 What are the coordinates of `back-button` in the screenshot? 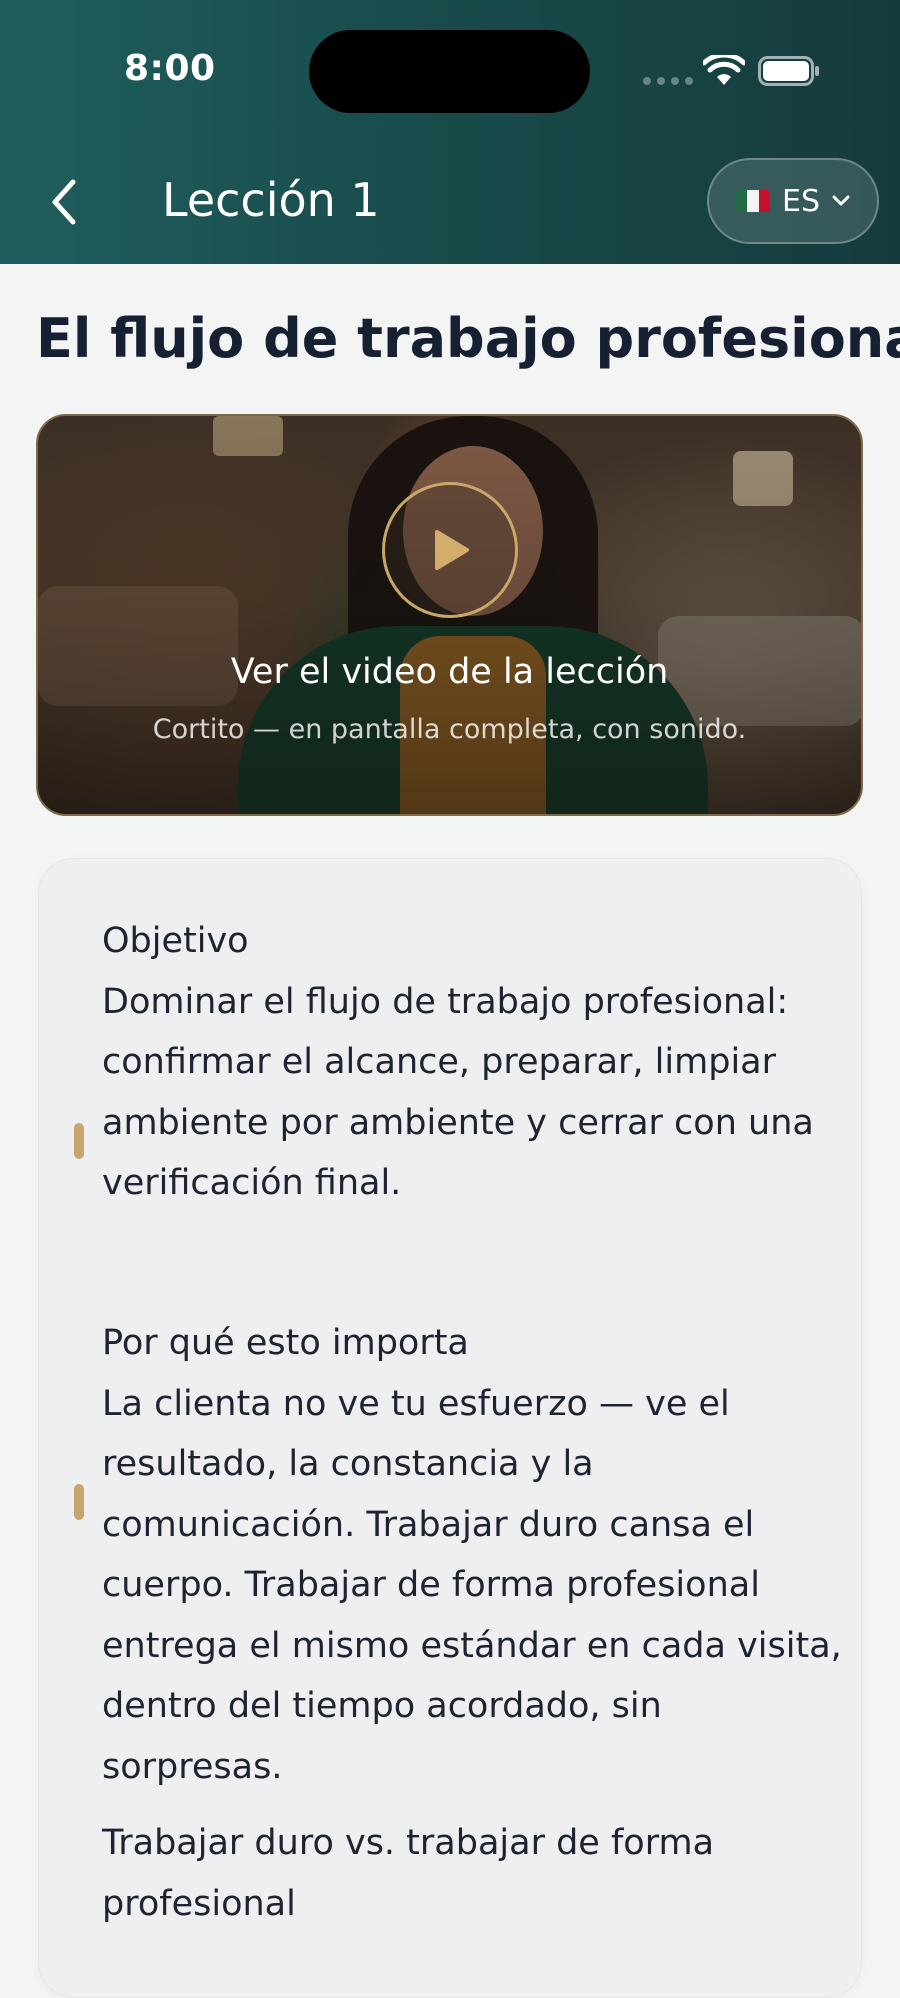 It's located at (64, 202).